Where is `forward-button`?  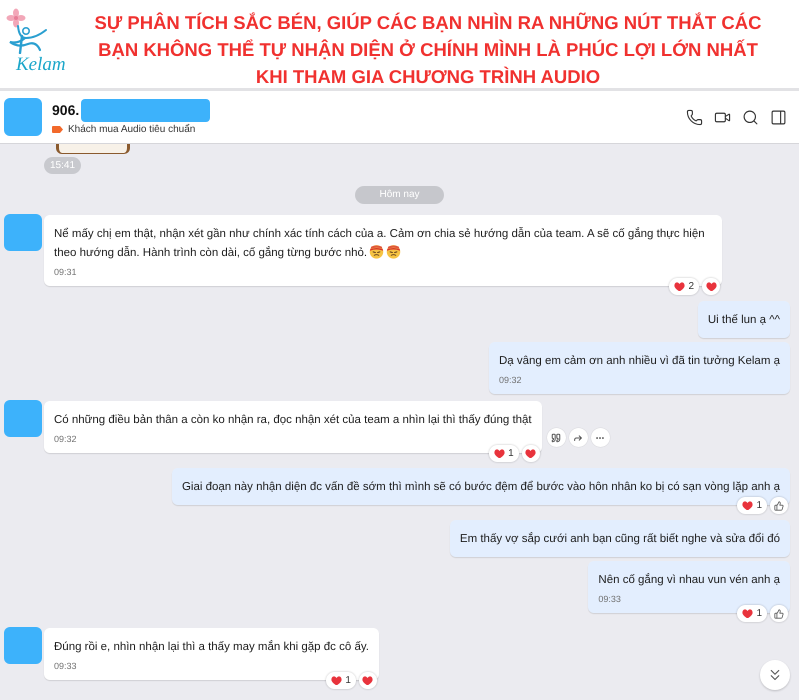
forward-button is located at coordinates (578, 437).